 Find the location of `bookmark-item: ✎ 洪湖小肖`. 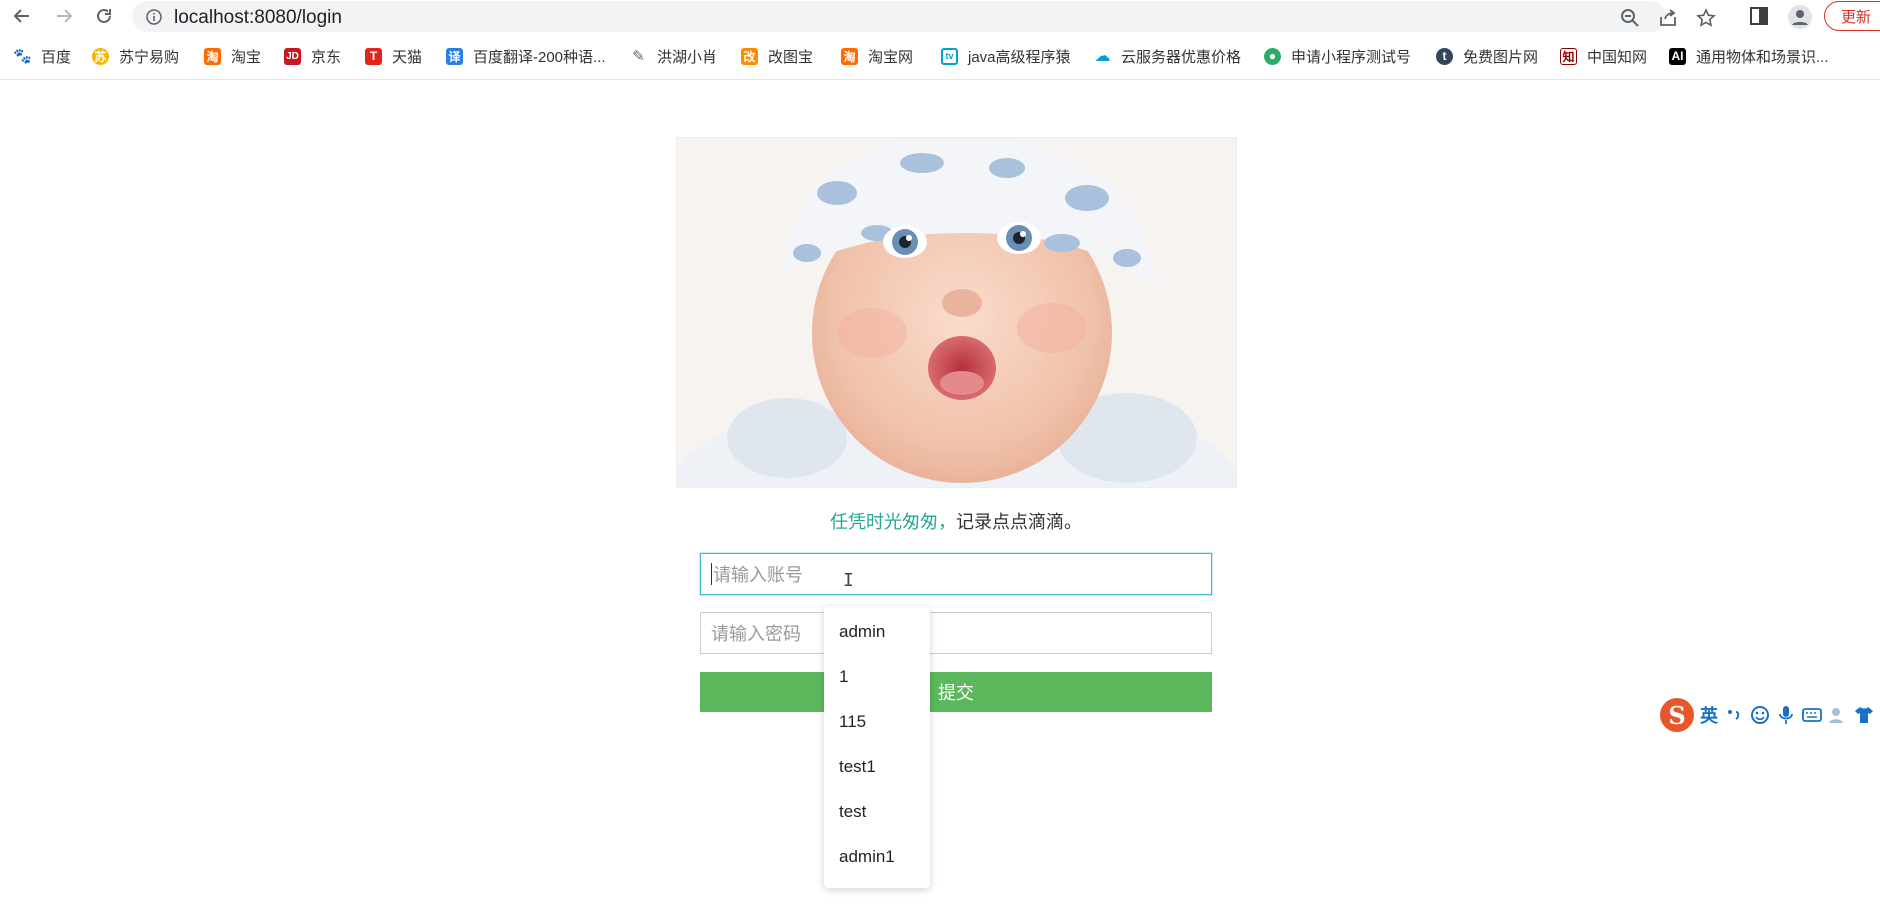

bookmark-item: ✎ 洪湖小肖 is located at coordinates (673, 56).